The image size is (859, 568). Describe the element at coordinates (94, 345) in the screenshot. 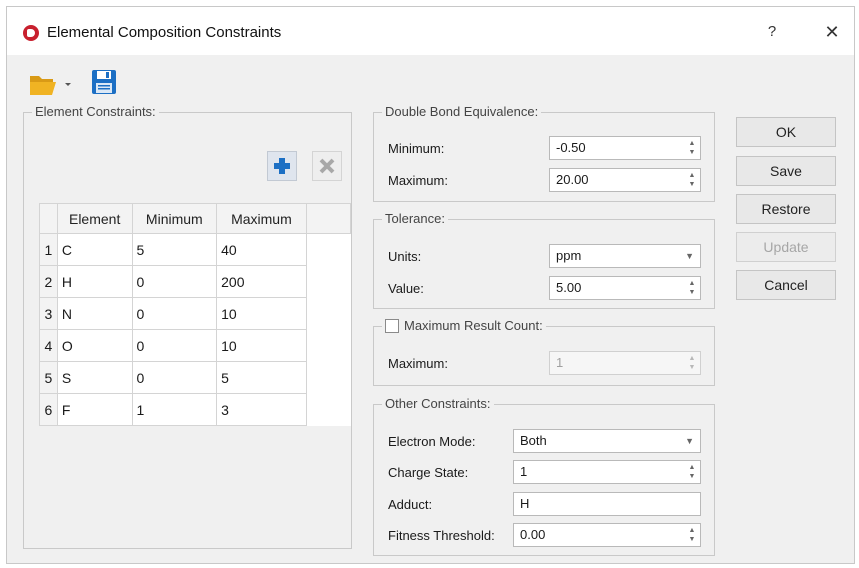

I see `cell-element: O` at that location.